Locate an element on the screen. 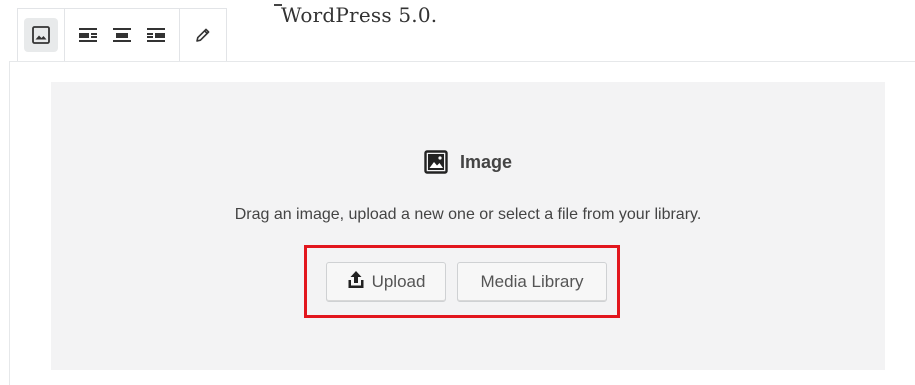 This screenshot has height=385, width=915. block-toolbar is located at coordinates (122, 35).